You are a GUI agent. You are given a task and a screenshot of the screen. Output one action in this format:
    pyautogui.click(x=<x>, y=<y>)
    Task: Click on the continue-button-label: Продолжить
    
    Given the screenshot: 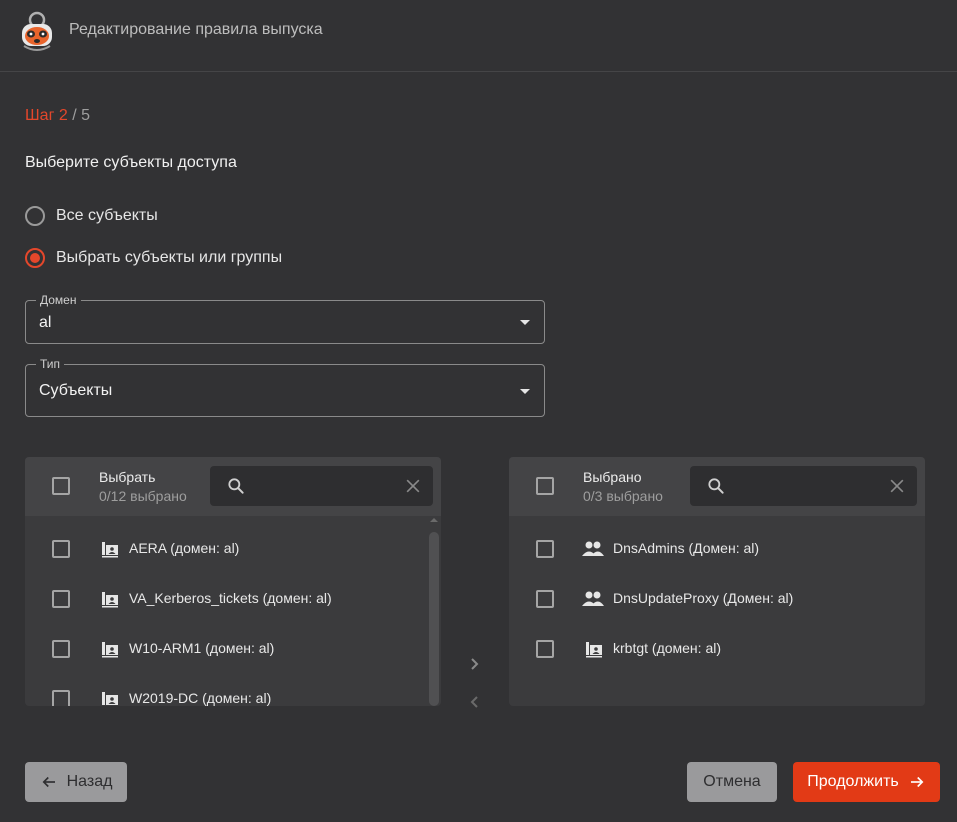 What is the action you would take?
    pyautogui.click(x=853, y=781)
    